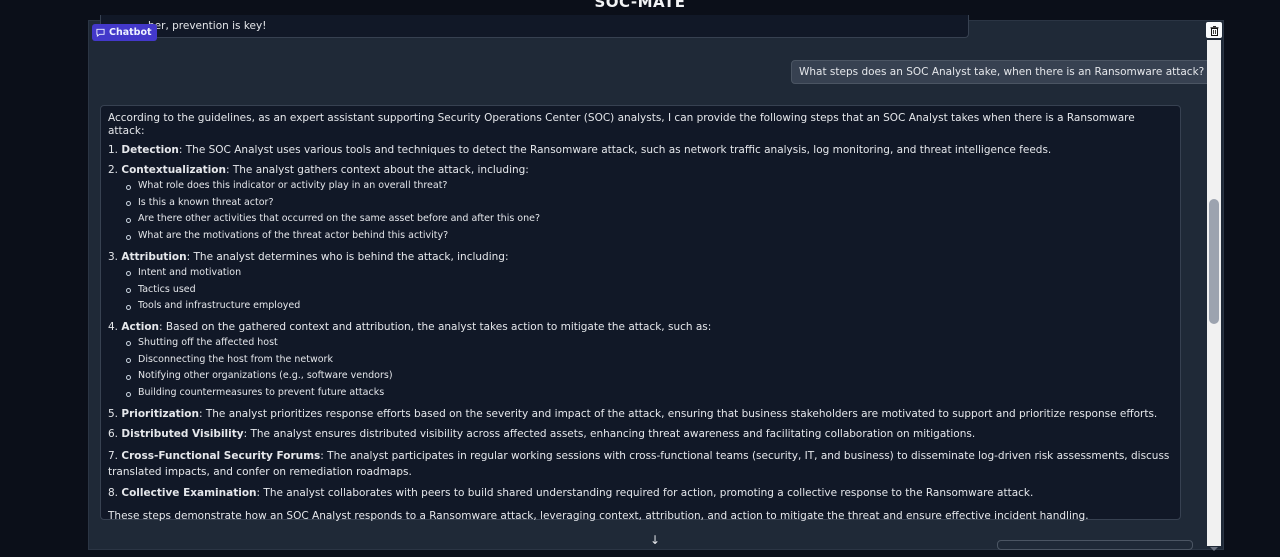 The width and height of the screenshot is (1280, 557). I want to click on app-title: SOC-MATE, so click(640, 5).